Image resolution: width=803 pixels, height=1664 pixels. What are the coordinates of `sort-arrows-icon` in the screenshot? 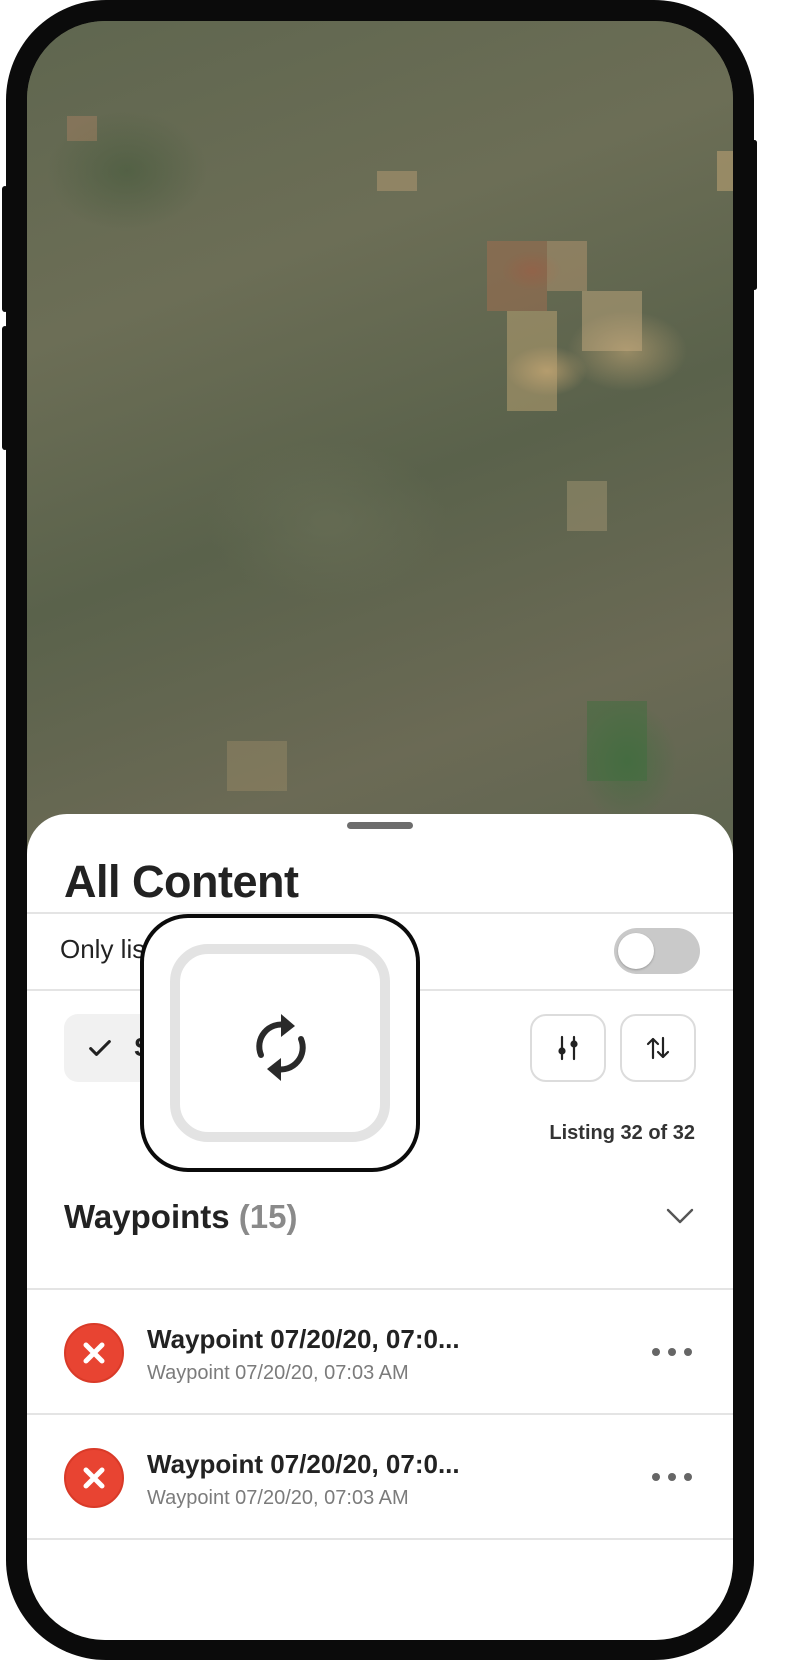 It's located at (658, 1048).